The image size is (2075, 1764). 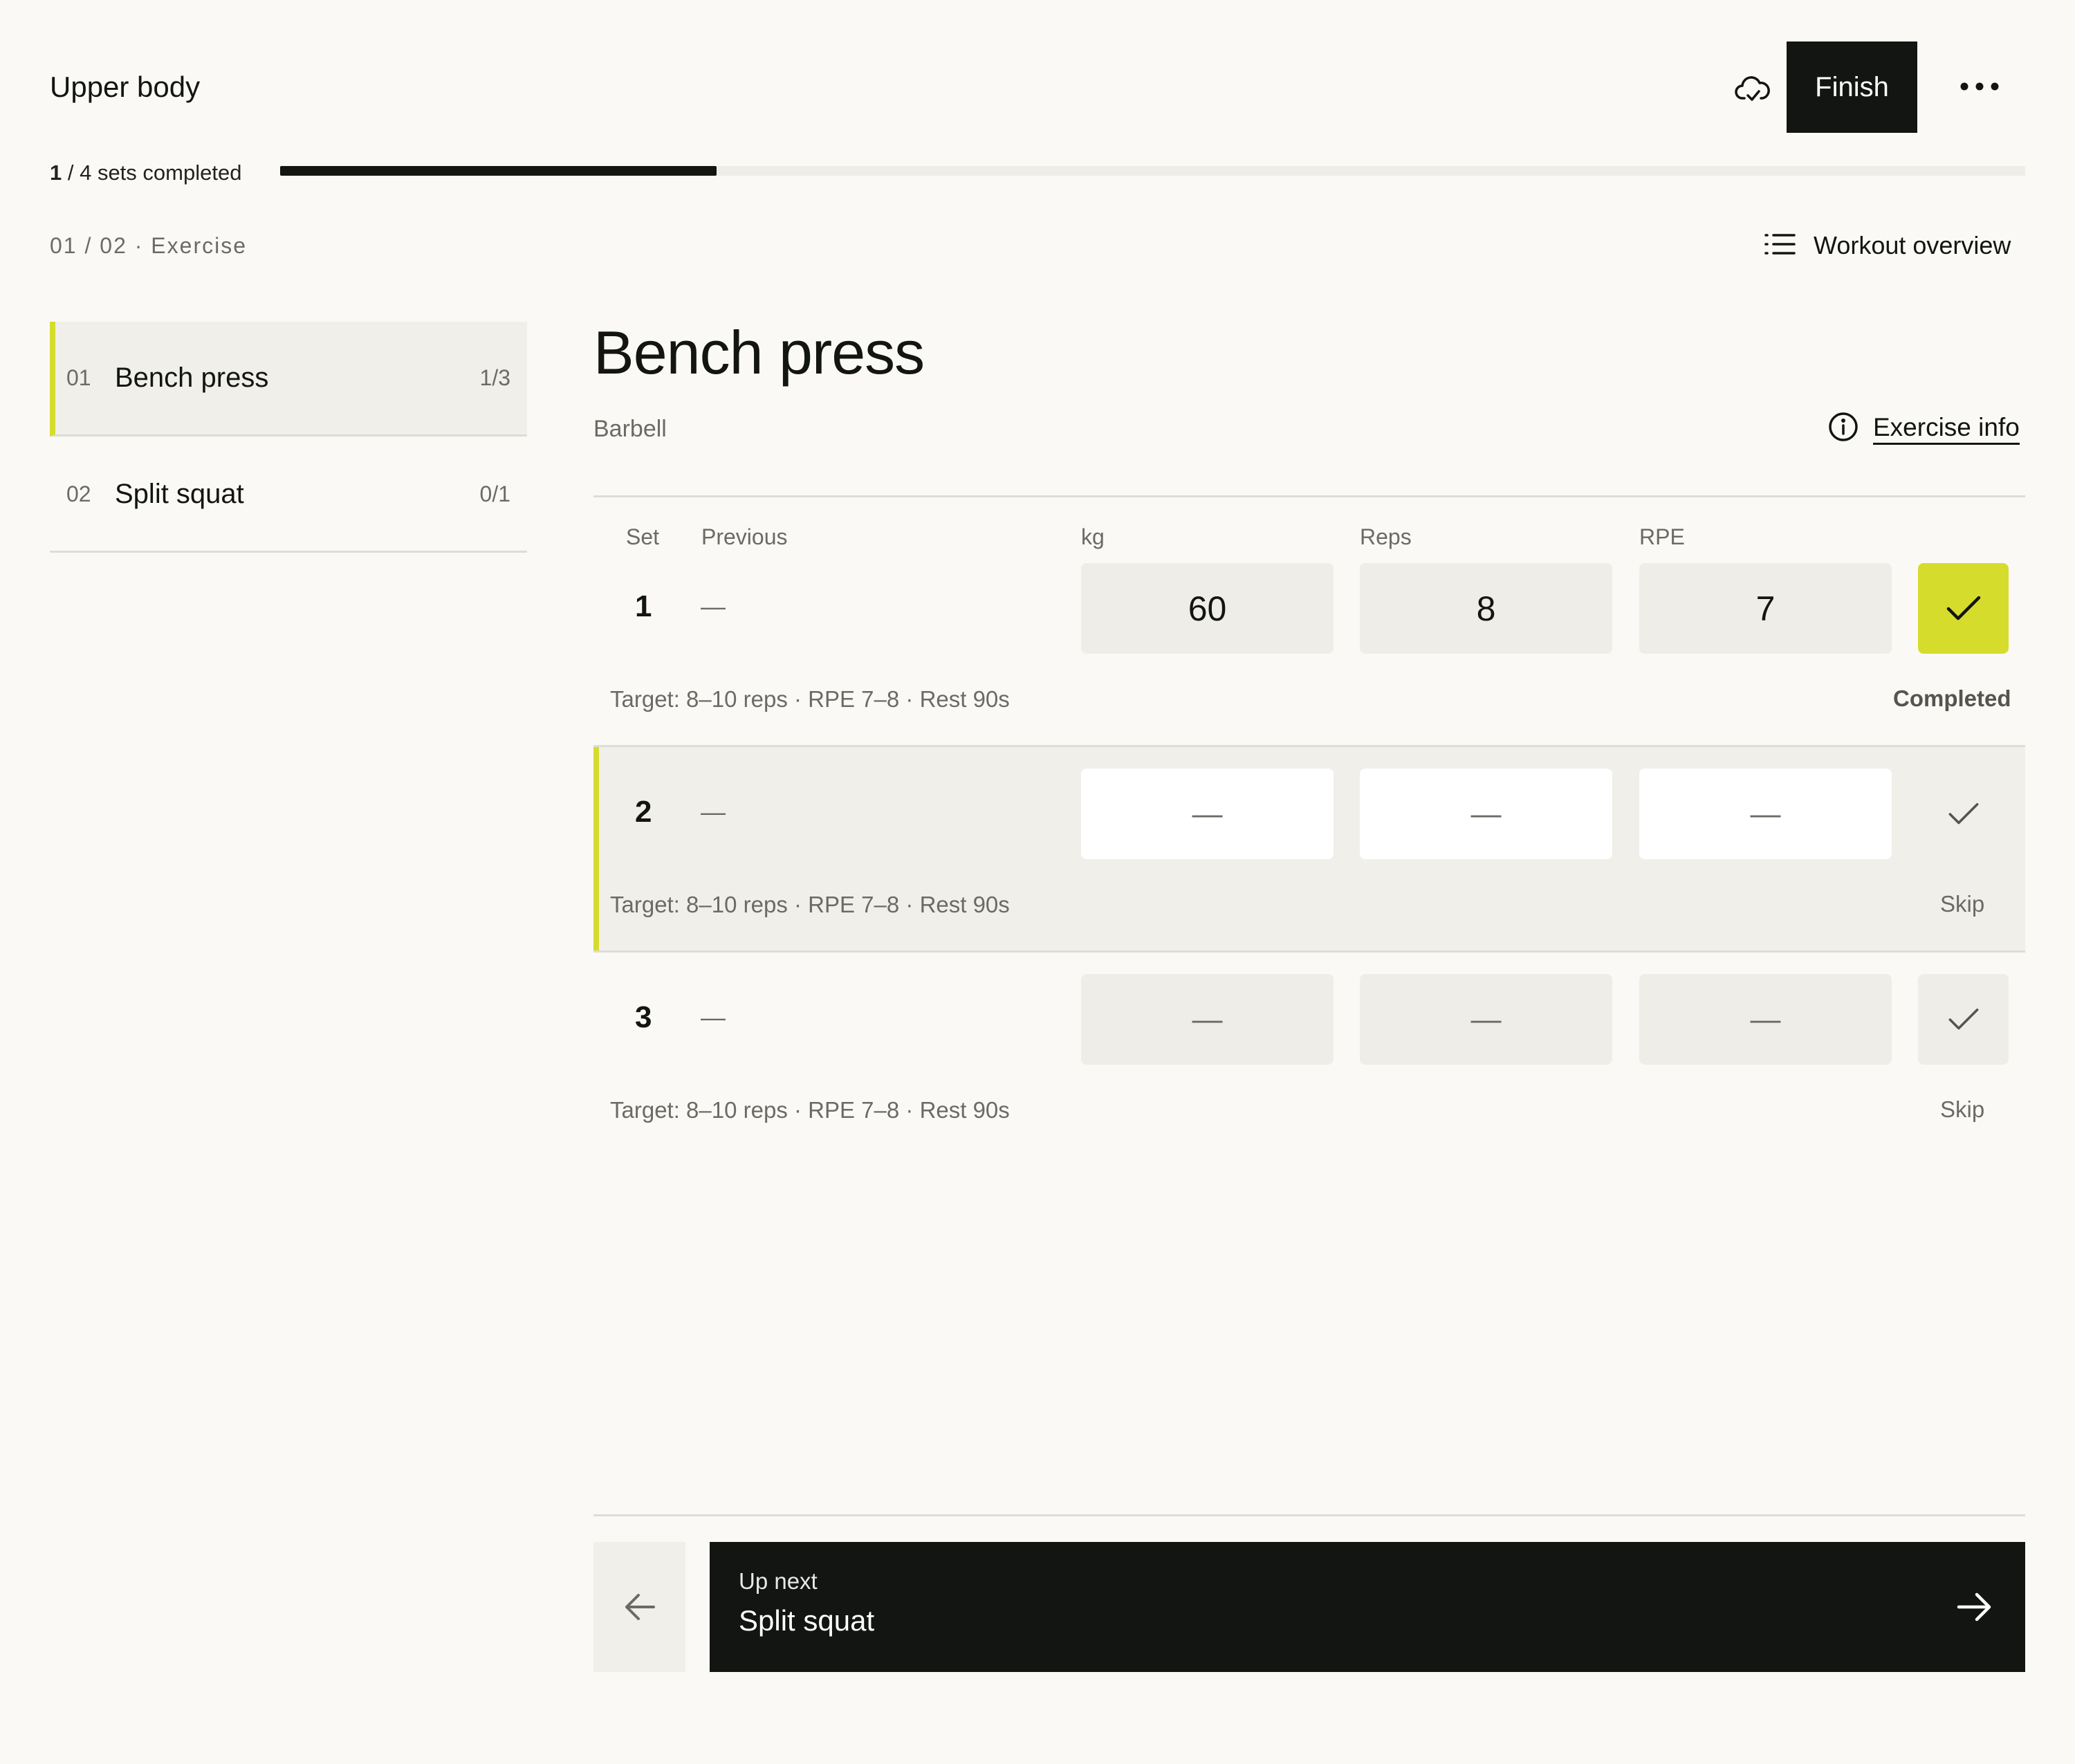 I want to click on sidebar-item-number: 02, so click(x=78, y=493).